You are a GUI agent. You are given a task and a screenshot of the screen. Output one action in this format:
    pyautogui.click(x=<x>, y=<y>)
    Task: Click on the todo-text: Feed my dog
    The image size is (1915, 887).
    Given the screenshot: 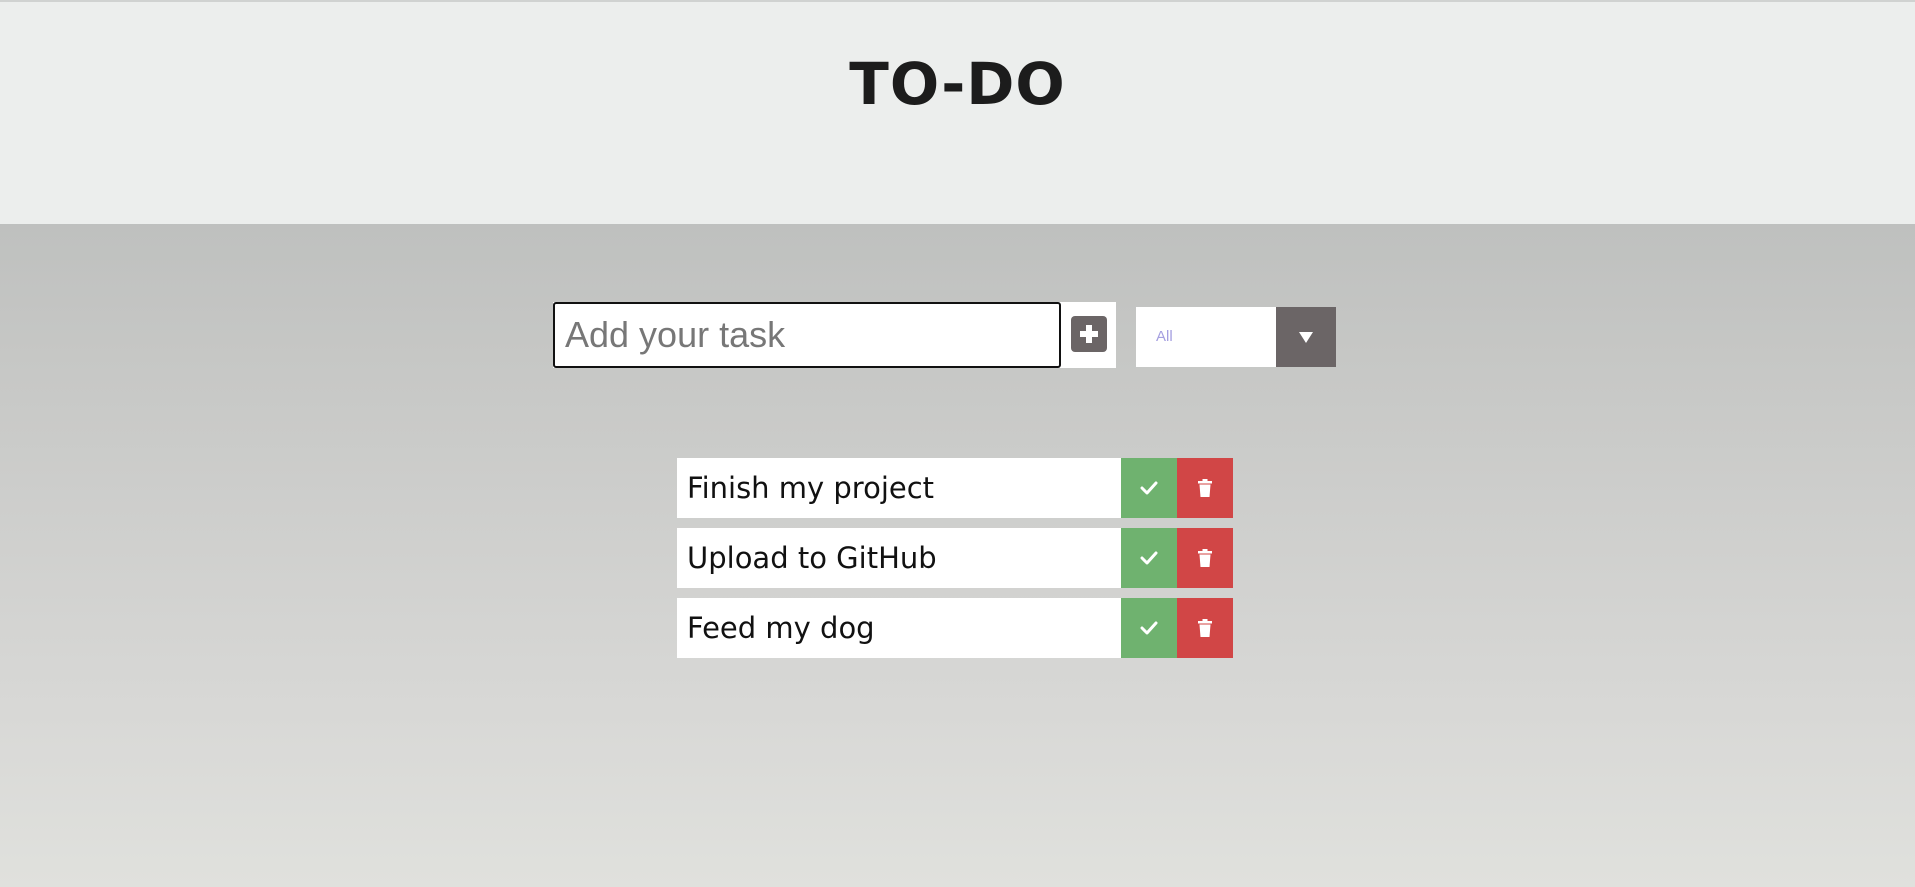 What is the action you would take?
    pyautogui.click(x=781, y=628)
    